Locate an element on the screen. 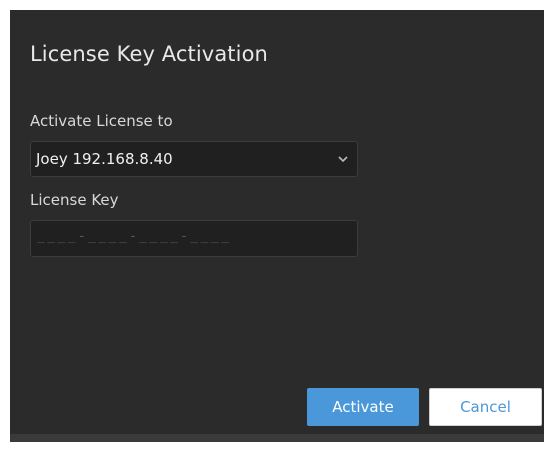 This screenshot has width=544, height=457. chevron-down-icon is located at coordinates (343, 159).